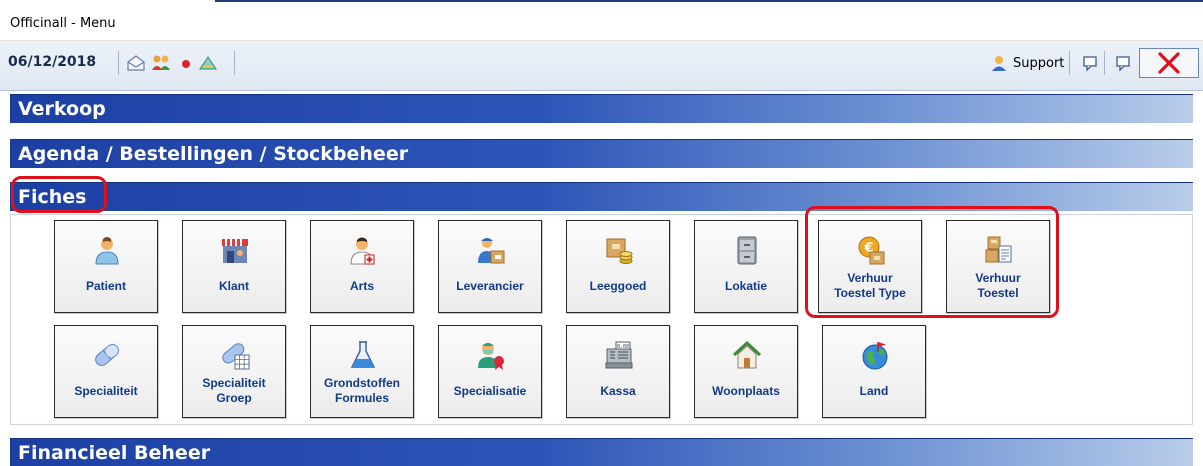  What do you see at coordinates (106, 266) in the screenshot?
I see `tile-patient: Patient` at bounding box center [106, 266].